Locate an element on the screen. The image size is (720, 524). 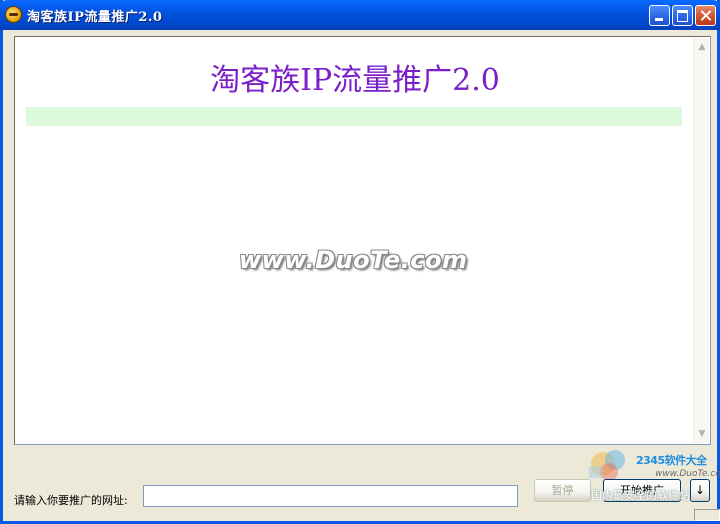
app-icon is located at coordinates (13, 14).